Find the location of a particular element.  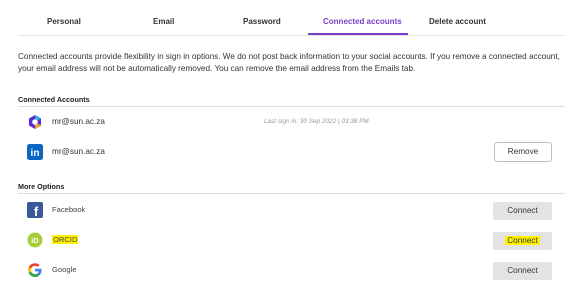

svg-text: in is located at coordinates (35, 153).